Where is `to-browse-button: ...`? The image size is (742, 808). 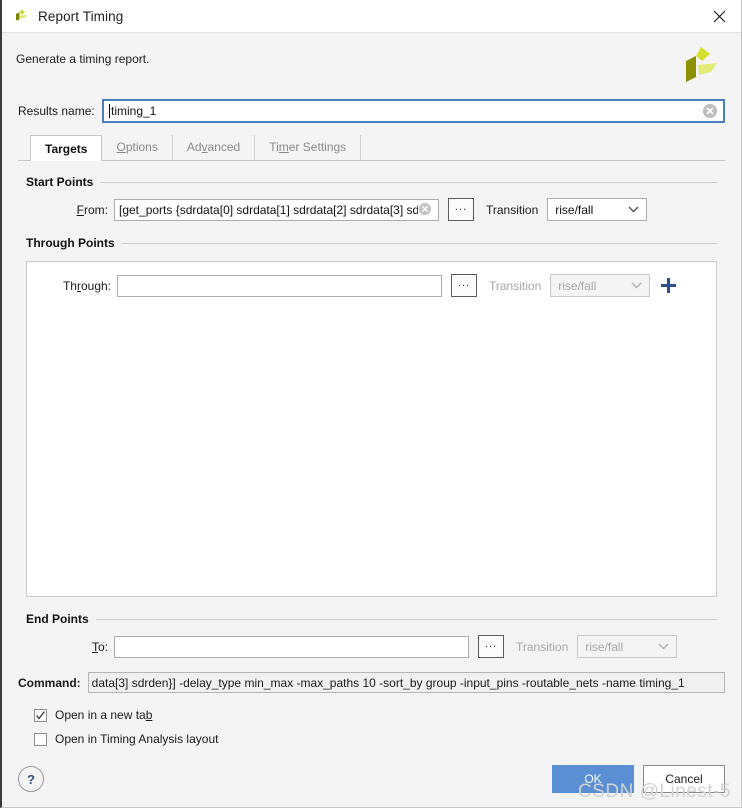 to-browse-button: ... is located at coordinates (491, 646).